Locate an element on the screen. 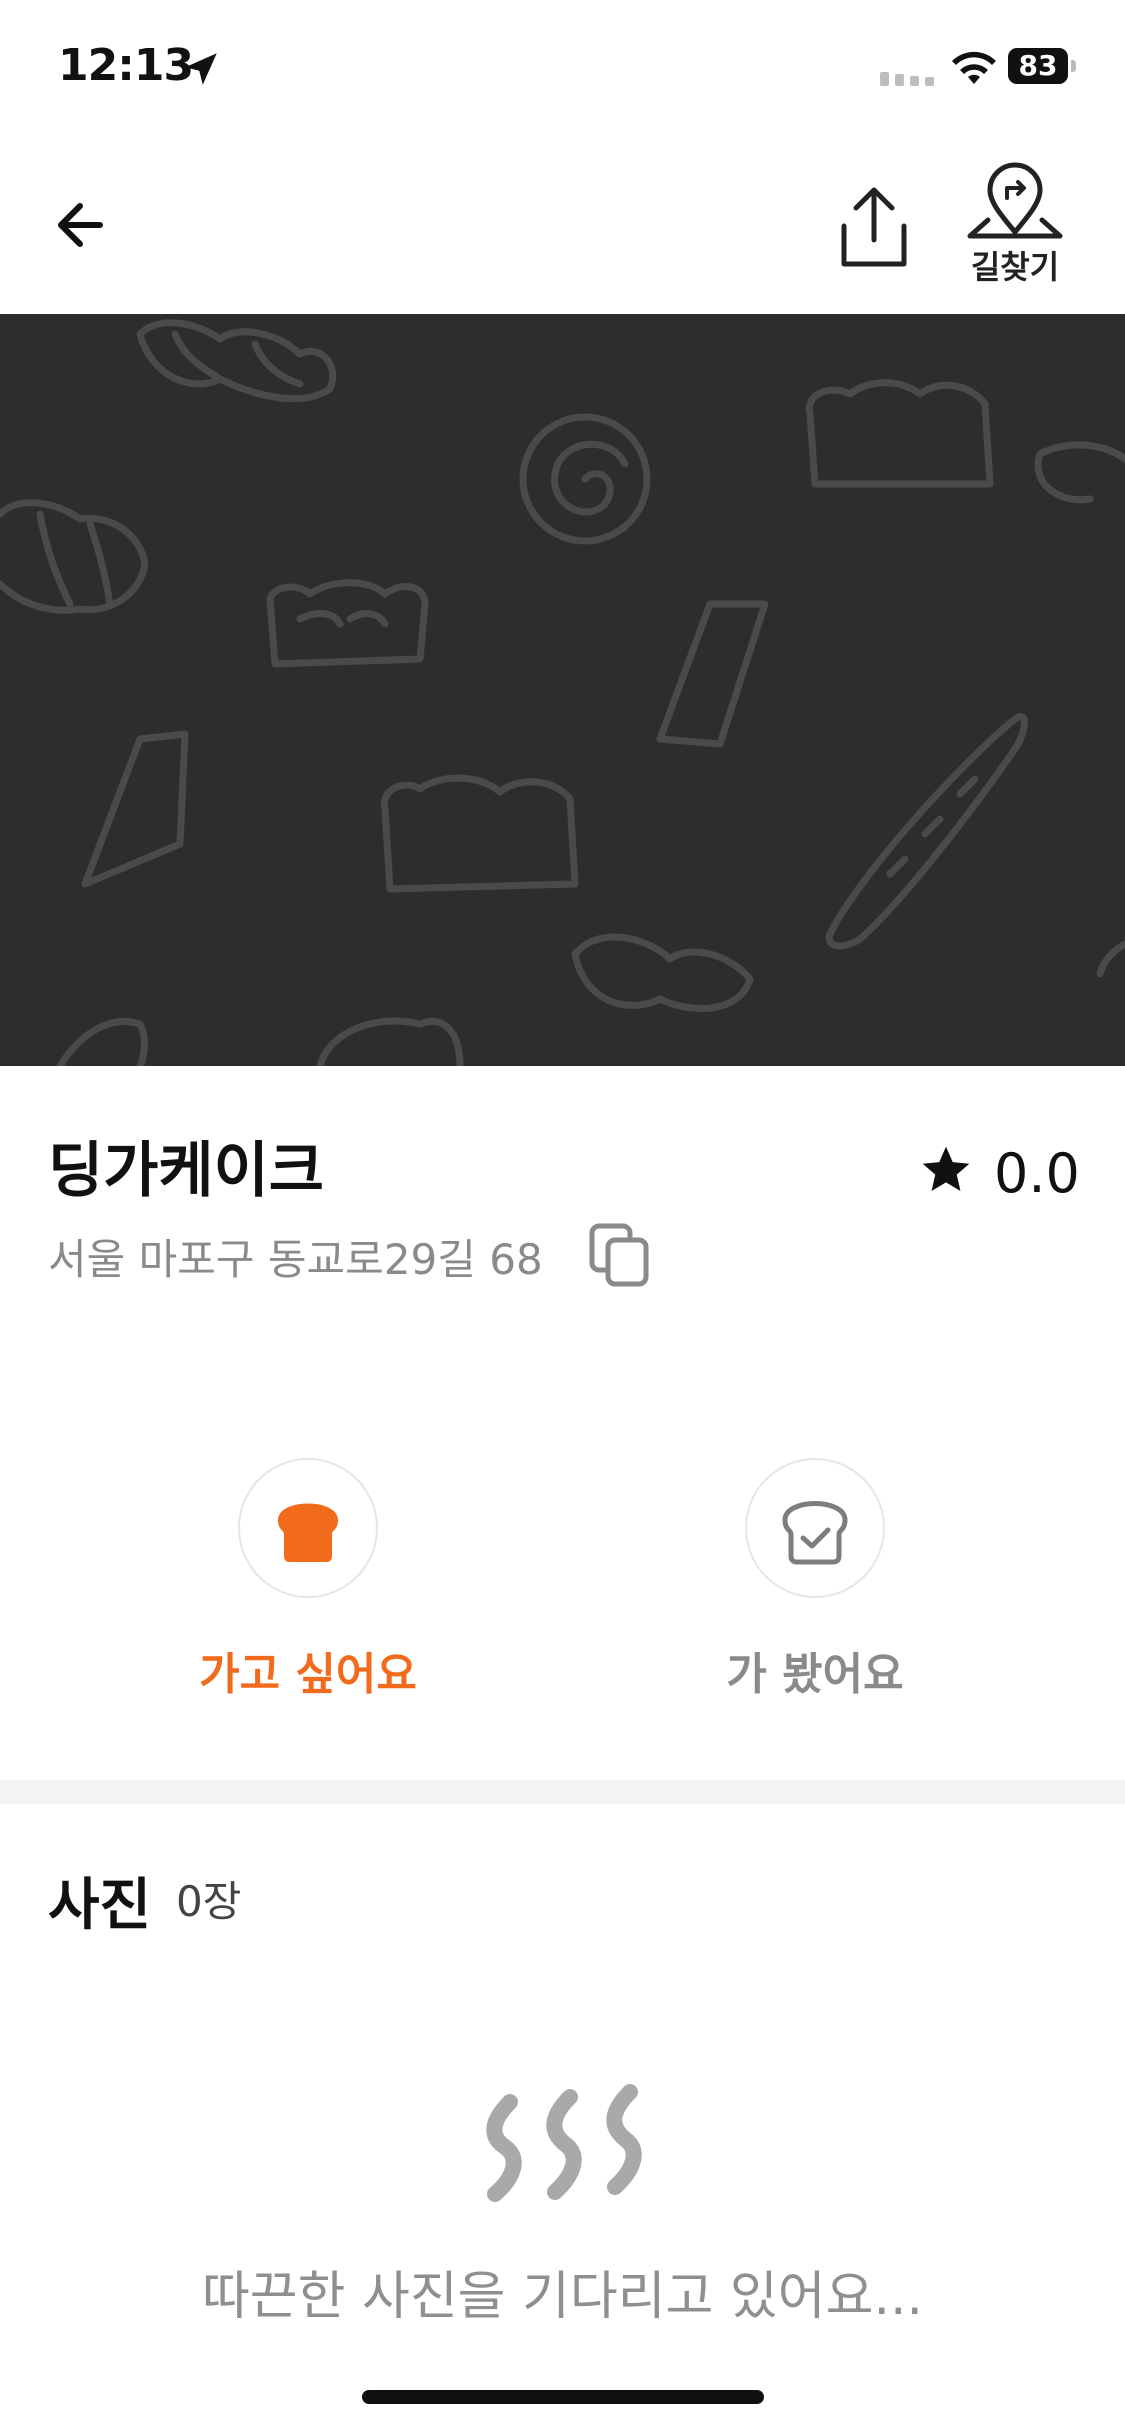 The image size is (1125, 2436). photos-count: 0장 is located at coordinates (209, 1901).